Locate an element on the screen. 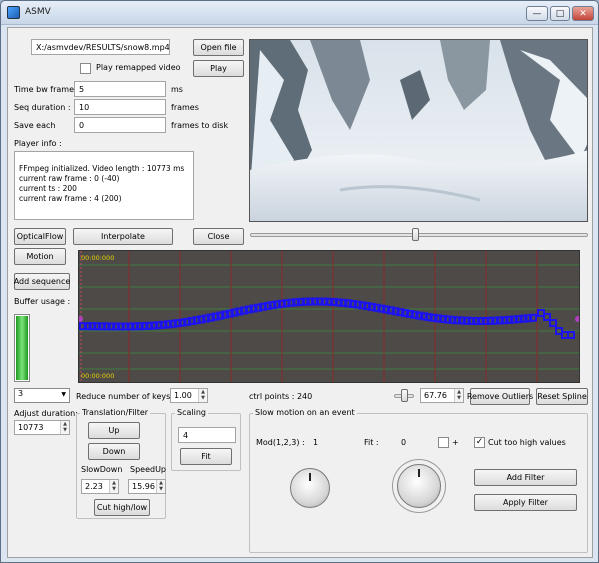 This screenshot has height=563, width=599. checkmark-icon: ✓ is located at coordinates (479, 442).